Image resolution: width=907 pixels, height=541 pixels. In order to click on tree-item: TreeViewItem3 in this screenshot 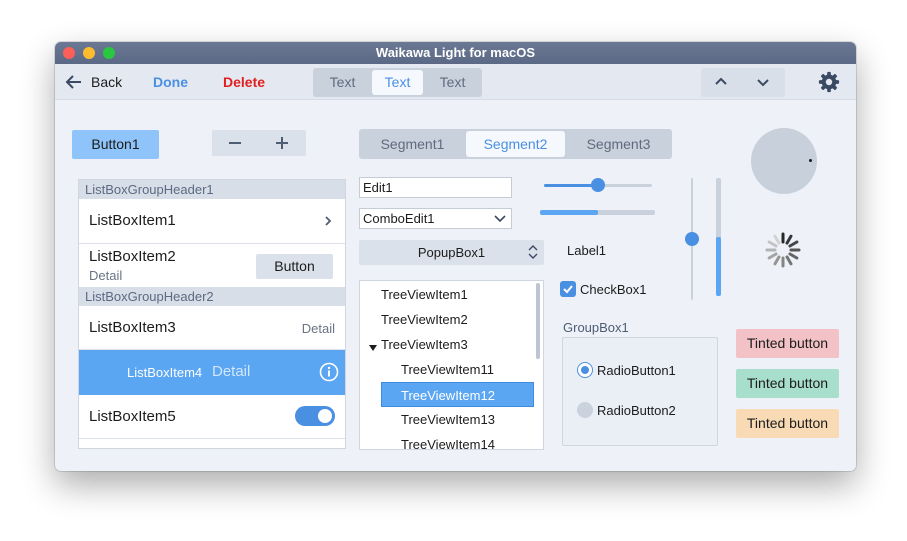, I will do `click(424, 344)`.